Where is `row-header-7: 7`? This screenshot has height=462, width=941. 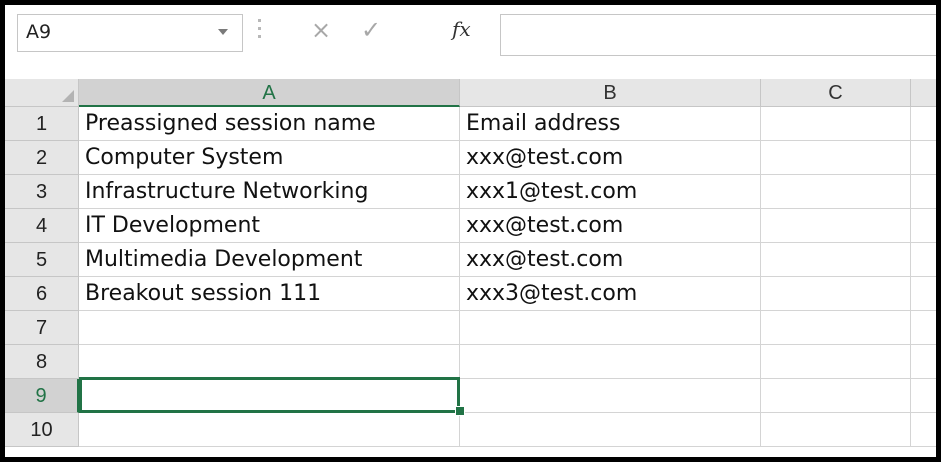
row-header-7: 7 is located at coordinates (42, 328).